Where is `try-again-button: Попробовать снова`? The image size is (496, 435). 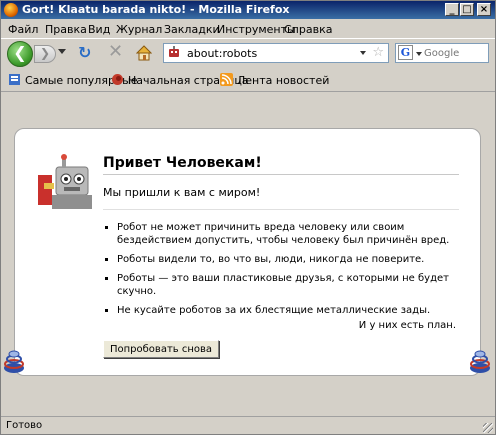 try-again-button: Попробовать снова is located at coordinates (161, 349).